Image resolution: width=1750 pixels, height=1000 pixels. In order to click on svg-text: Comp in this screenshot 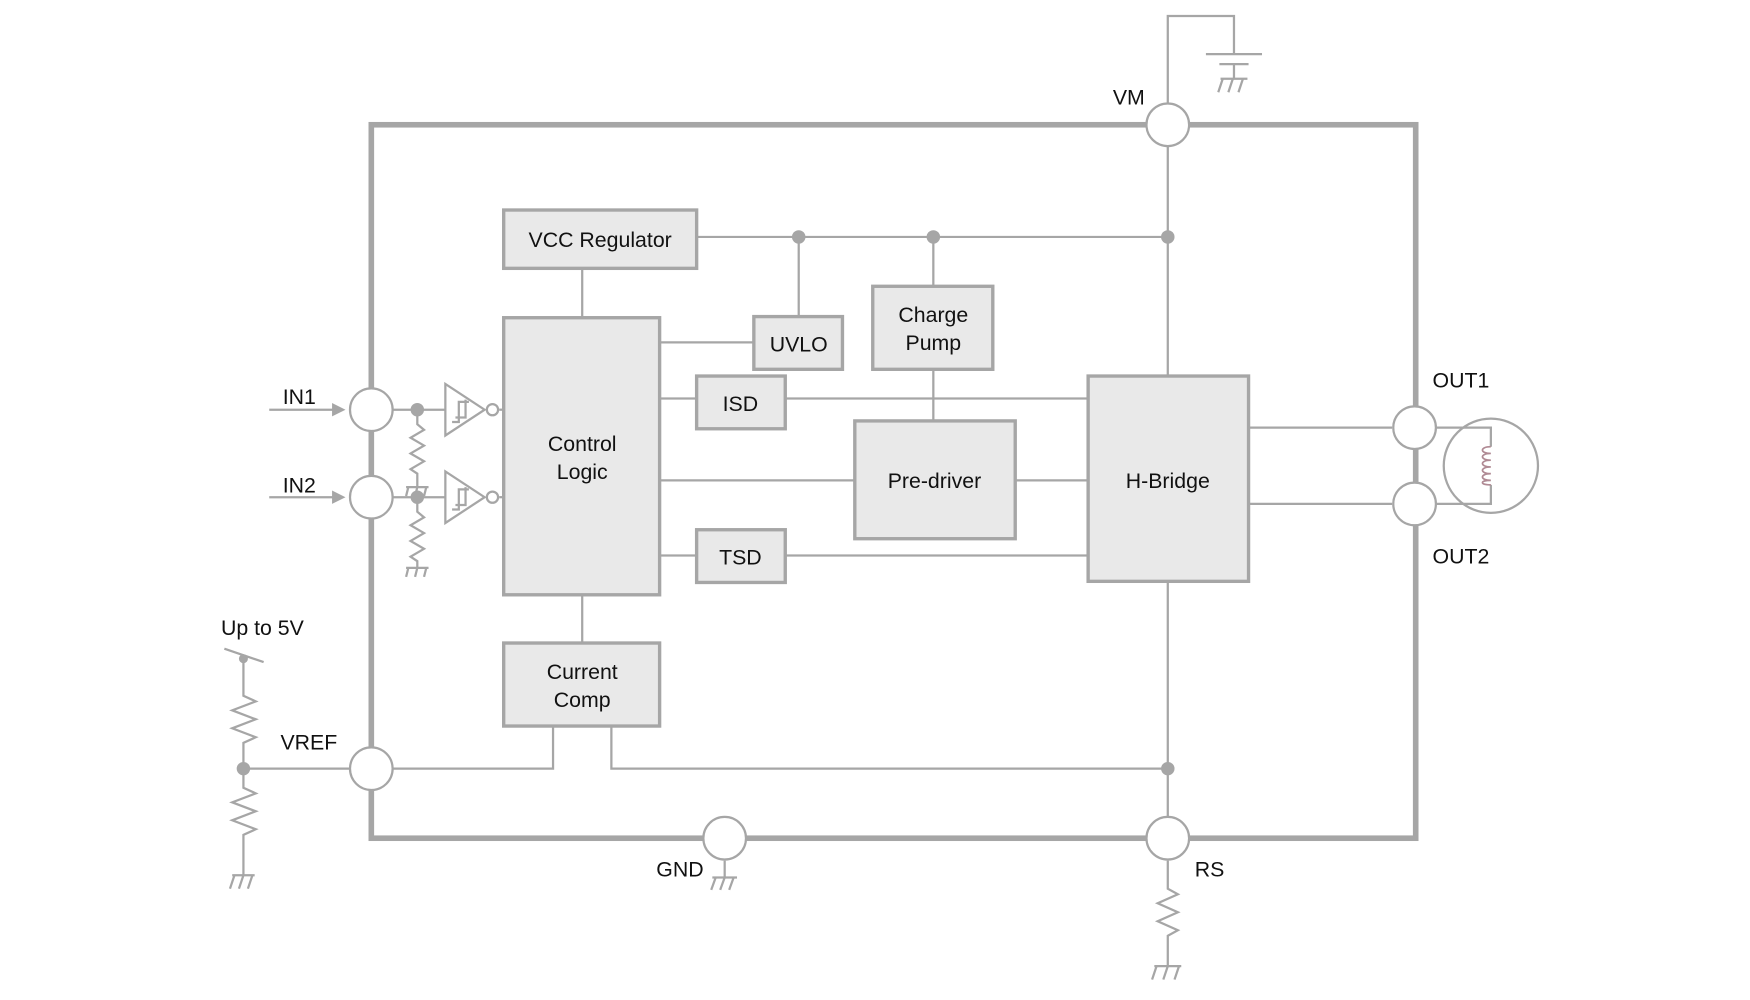, I will do `click(582, 700)`.